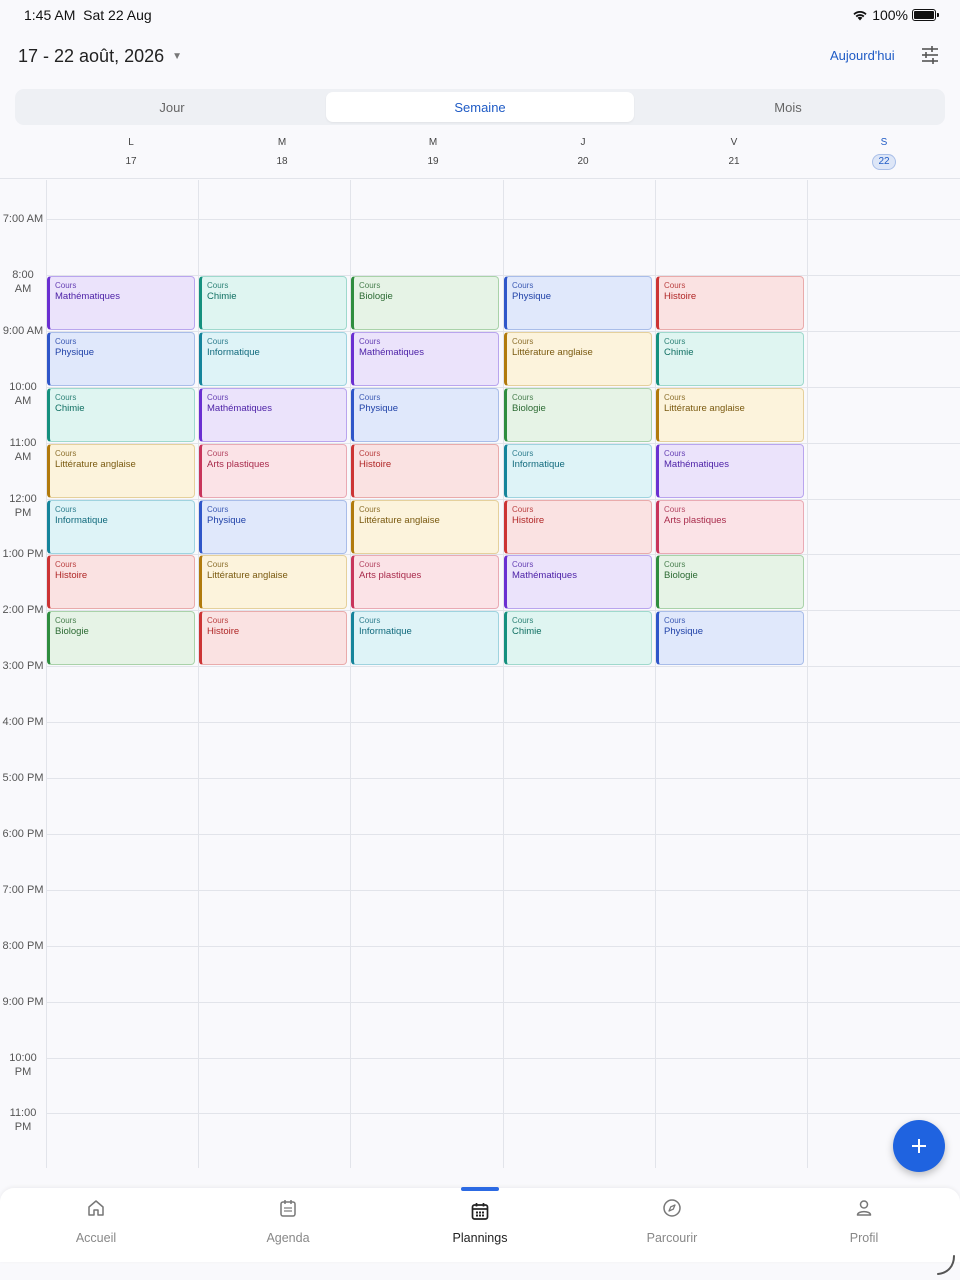 This screenshot has width=960, height=1280. What do you see at coordinates (172, 107) in the screenshot?
I see `tab-day: Jour` at bounding box center [172, 107].